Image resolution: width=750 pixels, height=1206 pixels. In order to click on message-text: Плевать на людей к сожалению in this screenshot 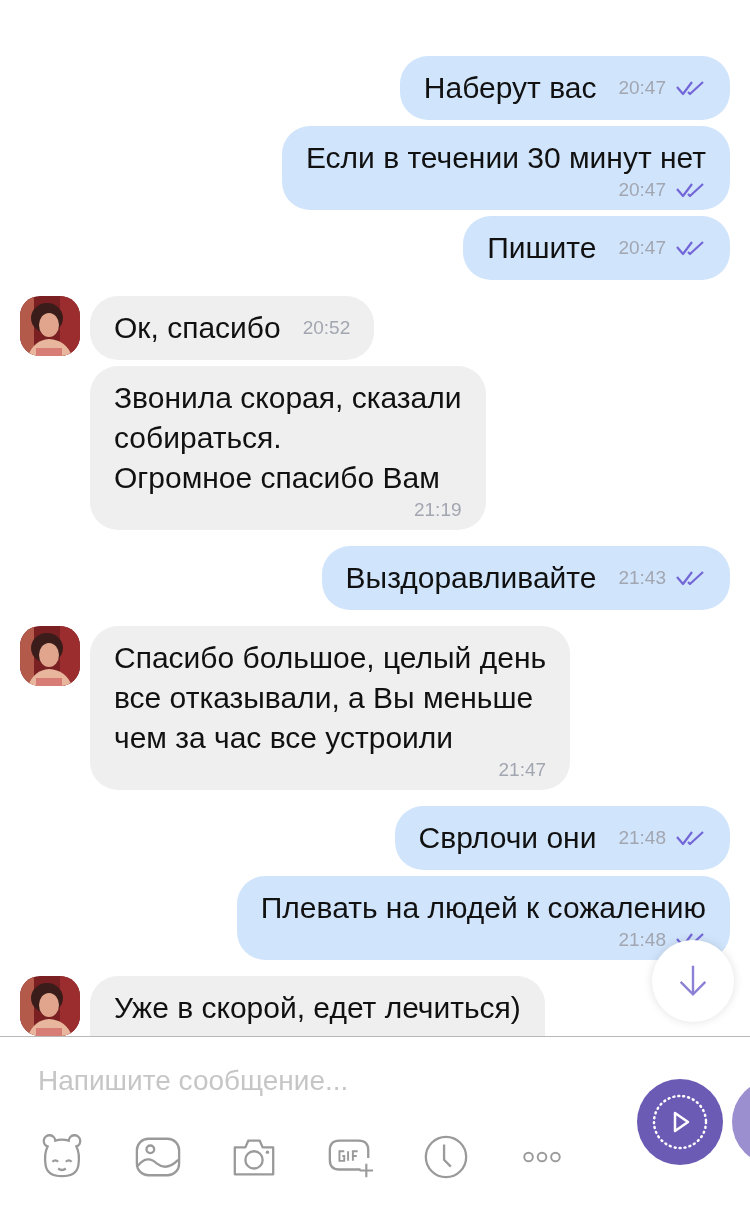, I will do `click(483, 908)`.